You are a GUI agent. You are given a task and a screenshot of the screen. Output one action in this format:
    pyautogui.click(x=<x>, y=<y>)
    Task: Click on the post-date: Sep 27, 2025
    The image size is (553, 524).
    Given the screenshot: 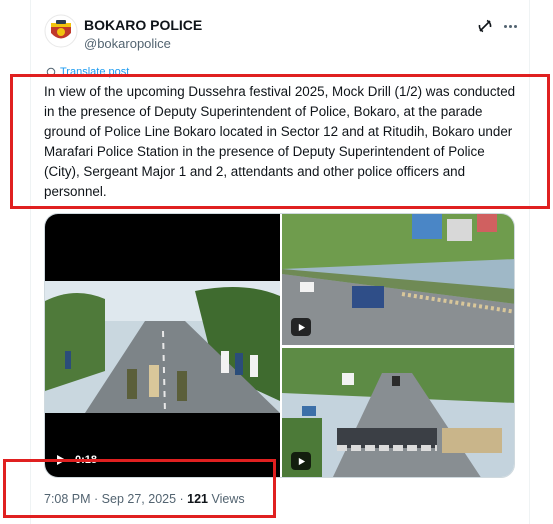 What is the action you would take?
    pyautogui.click(x=139, y=499)
    